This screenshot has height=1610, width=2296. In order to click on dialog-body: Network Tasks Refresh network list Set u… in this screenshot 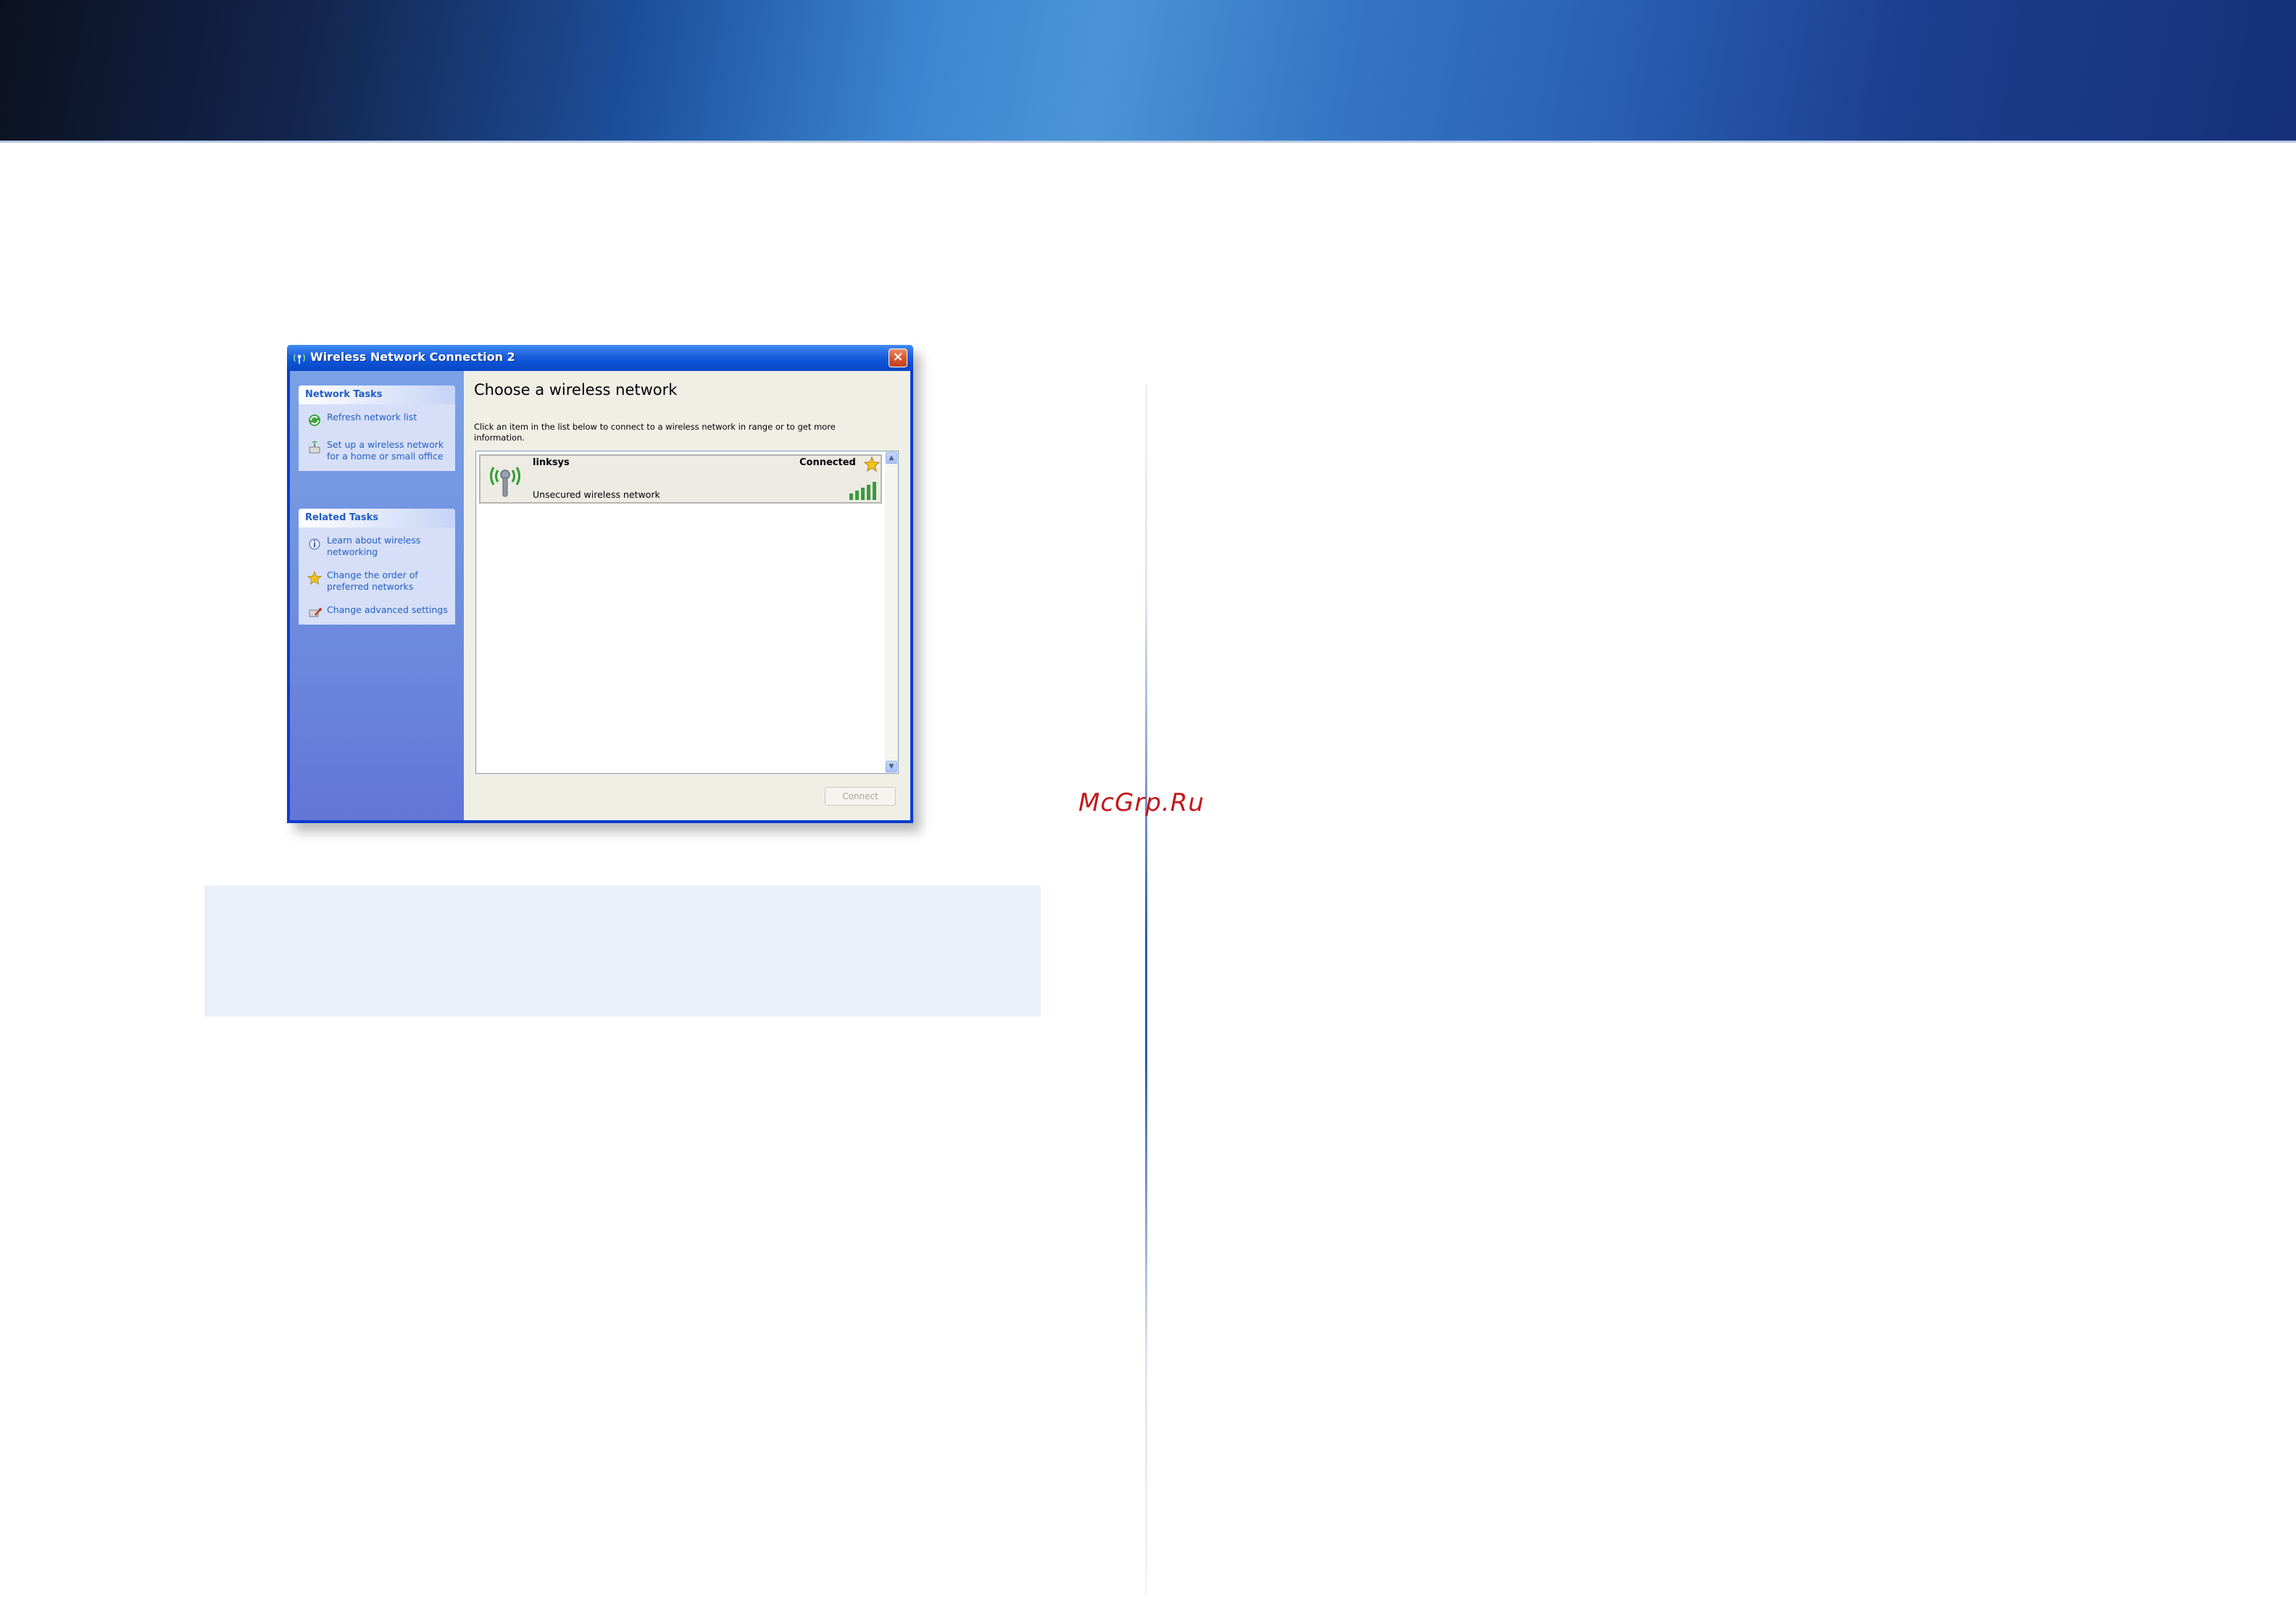, I will do `click(600, 595)`.